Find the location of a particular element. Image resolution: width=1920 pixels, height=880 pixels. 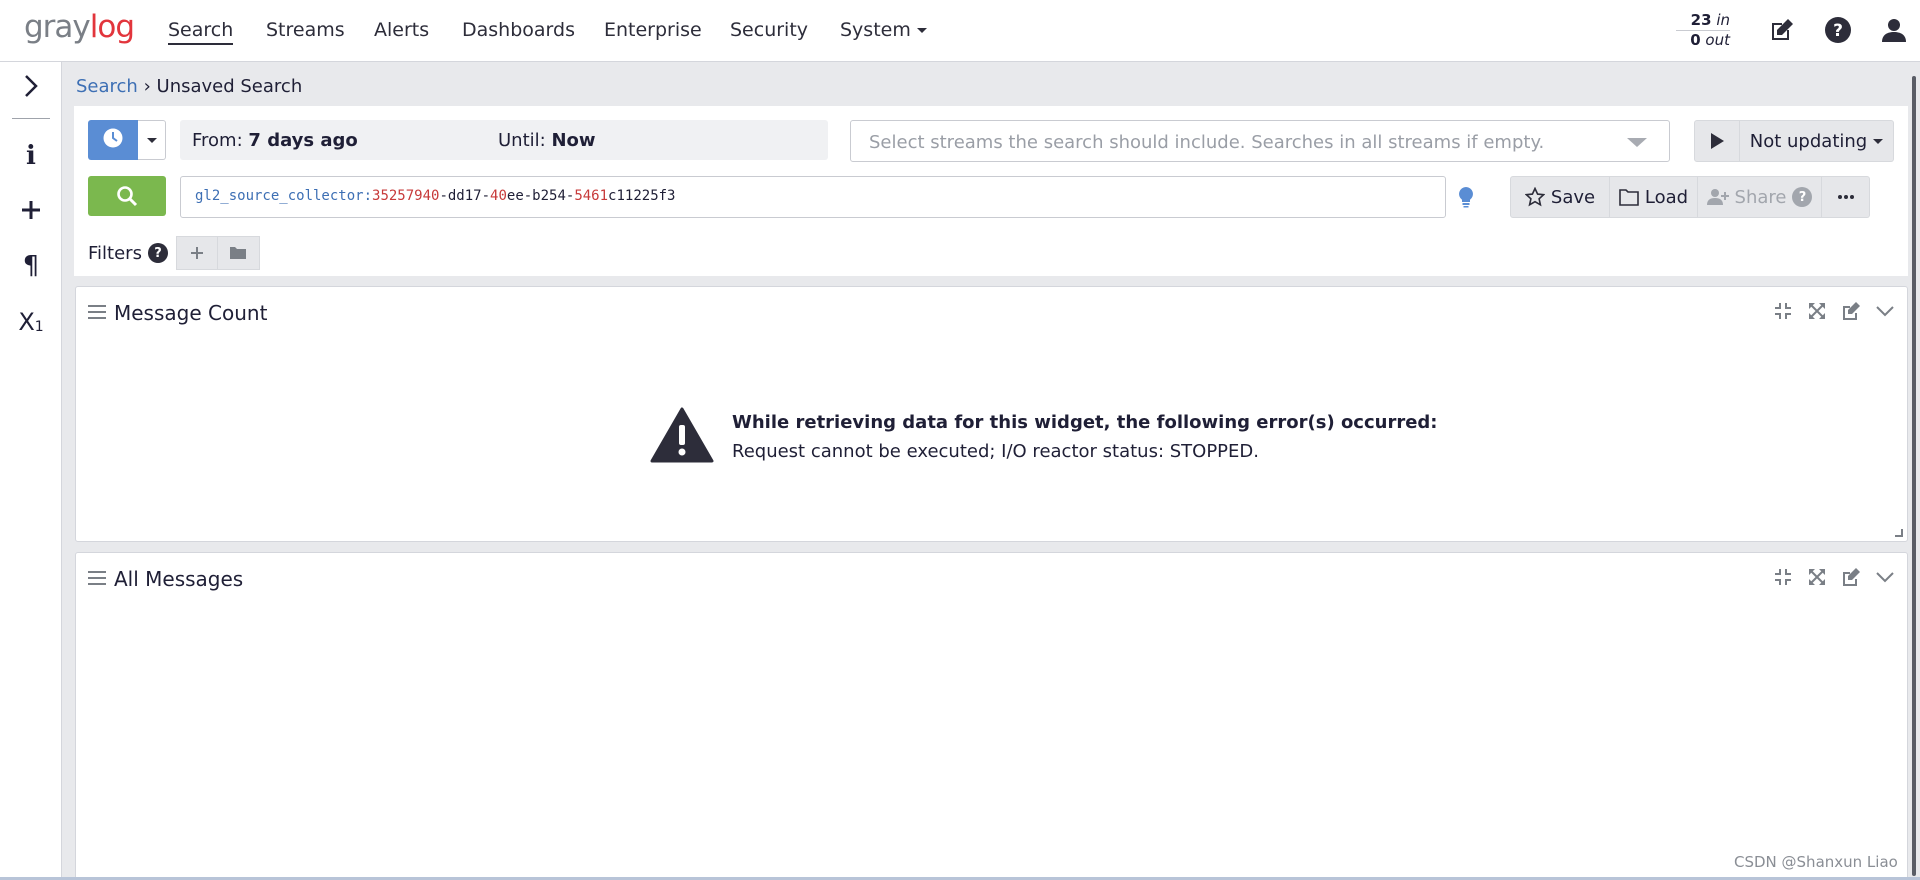

subscript-icon: X1 is located at coordinates (31, 322).